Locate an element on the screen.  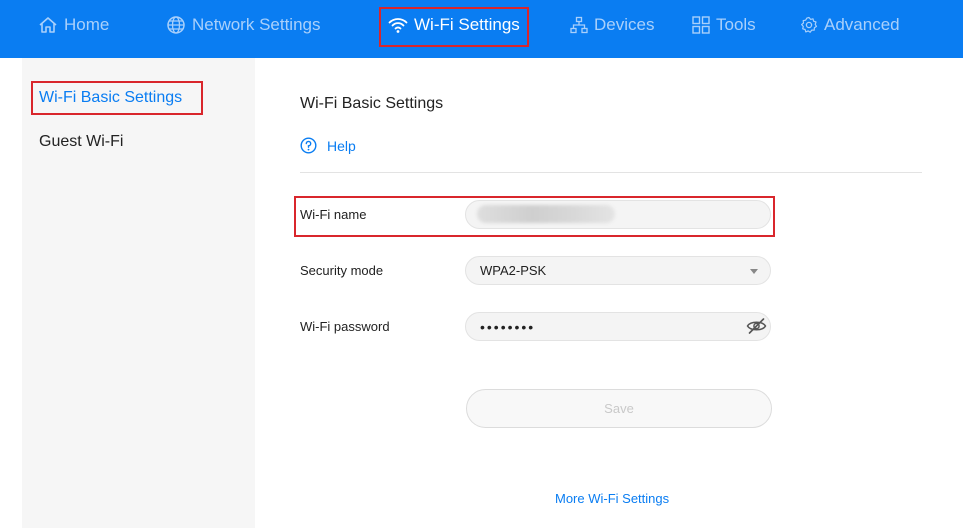
nav-network-settings: Network Settings is located at coordinates (243, 25).